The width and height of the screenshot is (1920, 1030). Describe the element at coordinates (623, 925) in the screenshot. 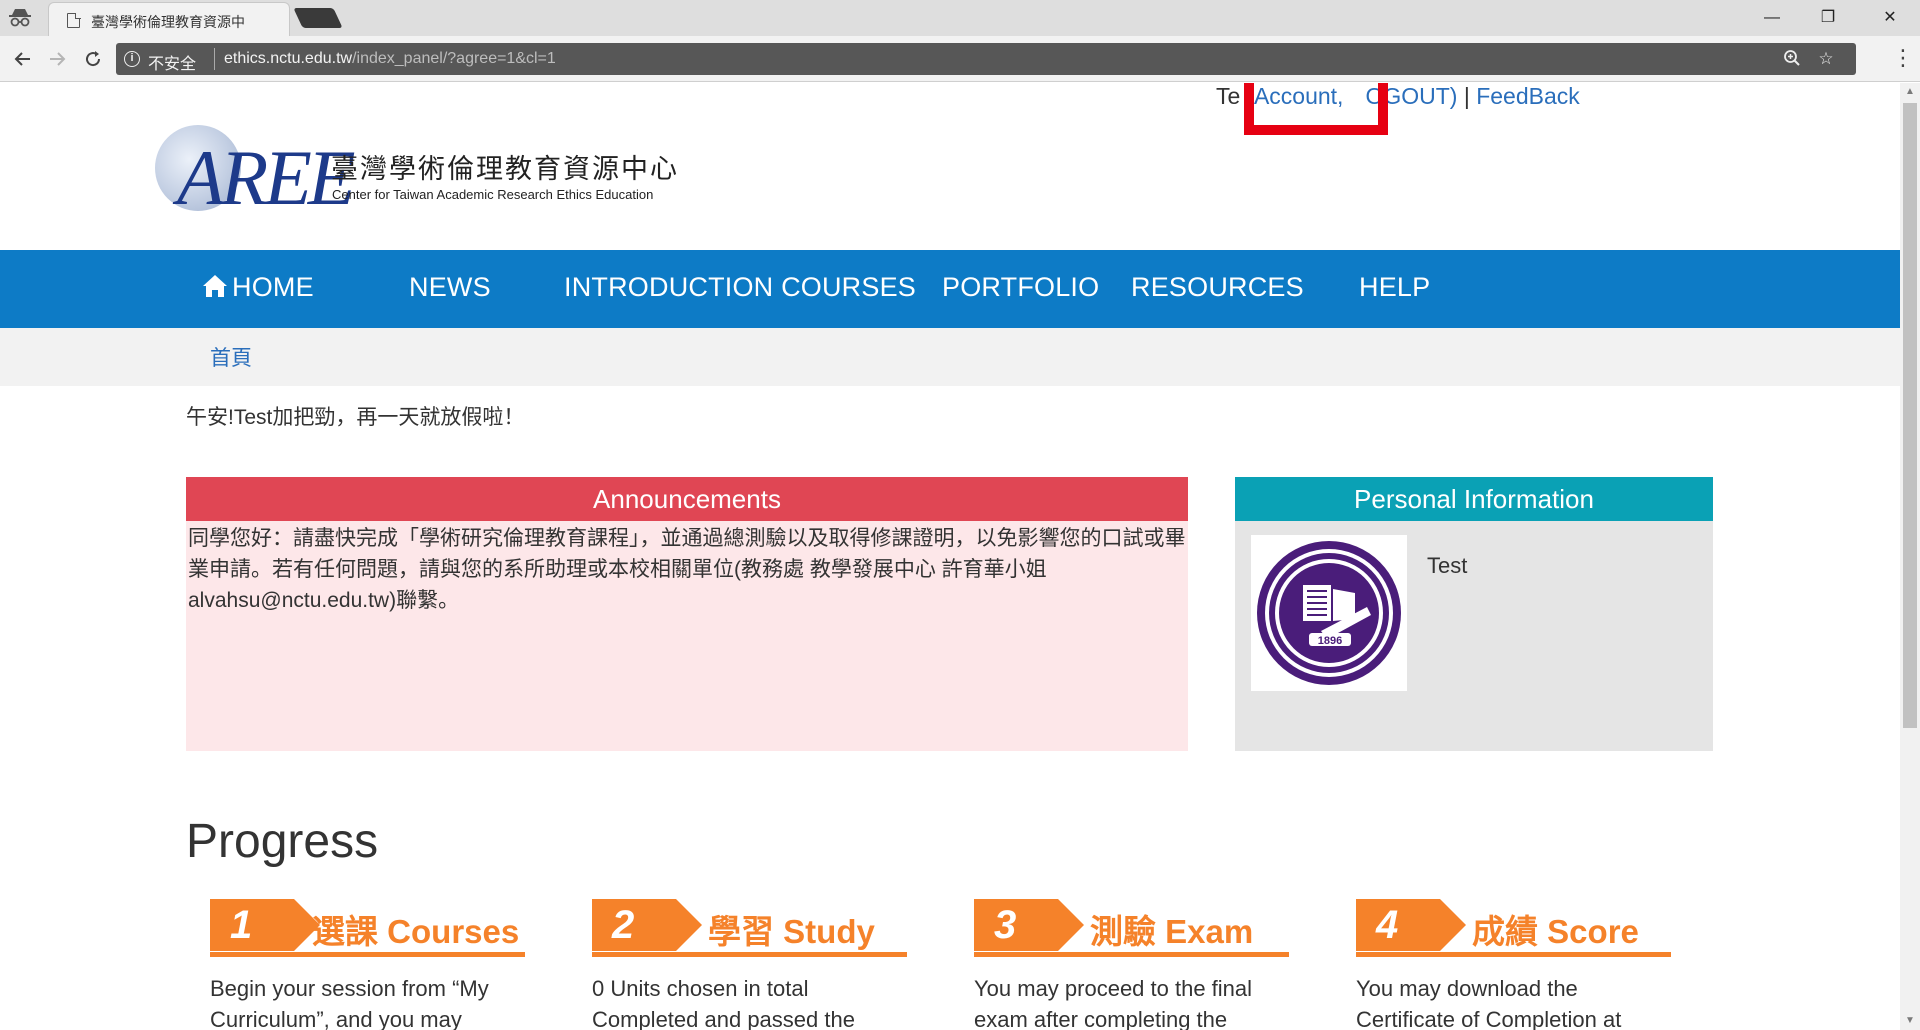

I see `step-number: 2` at that location.